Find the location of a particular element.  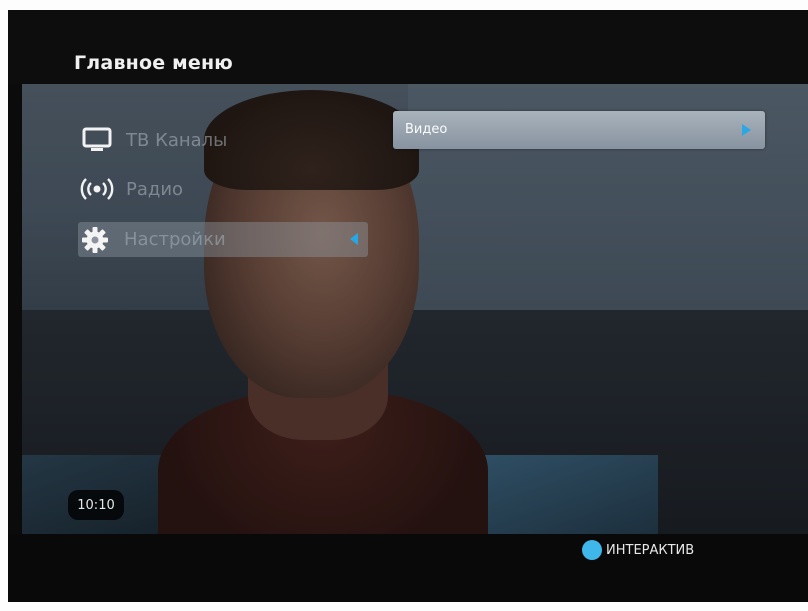

menu-item-radio: Радио is located at coordinates (240, 189).